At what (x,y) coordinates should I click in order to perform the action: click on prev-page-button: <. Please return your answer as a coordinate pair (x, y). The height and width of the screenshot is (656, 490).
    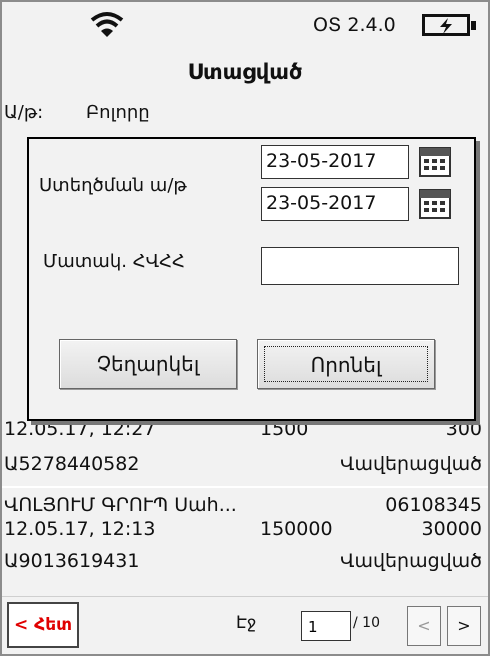
    Looking at the image, I should click on (424, 626).